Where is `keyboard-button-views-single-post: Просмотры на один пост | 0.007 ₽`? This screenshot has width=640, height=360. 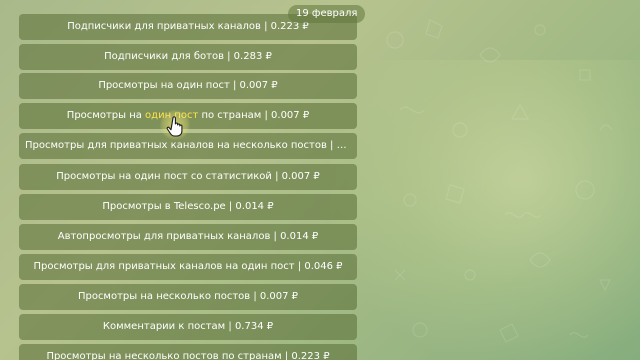 keyboard-button-views-single-post: Просмотры на один пост | 0.007 ₽ is located at coordinates (188, 86).